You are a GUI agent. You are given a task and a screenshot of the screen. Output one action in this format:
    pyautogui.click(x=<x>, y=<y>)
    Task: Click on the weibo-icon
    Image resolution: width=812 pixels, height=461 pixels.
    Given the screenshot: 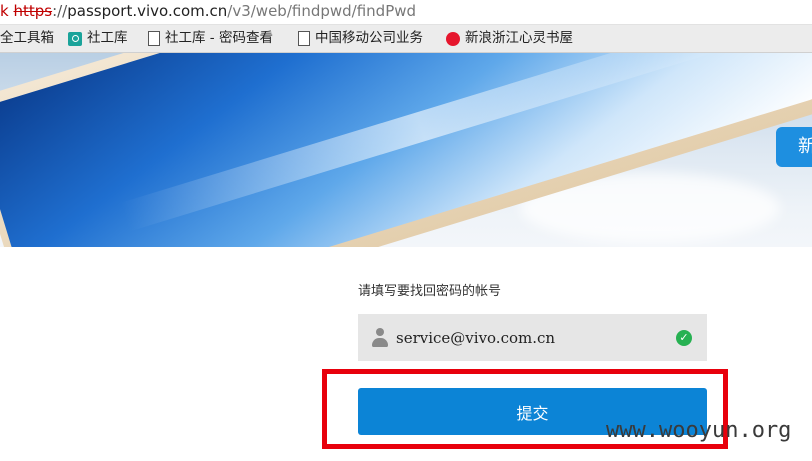 What is the action you would take?
    pyautogui.click(x=453, y=38)
    